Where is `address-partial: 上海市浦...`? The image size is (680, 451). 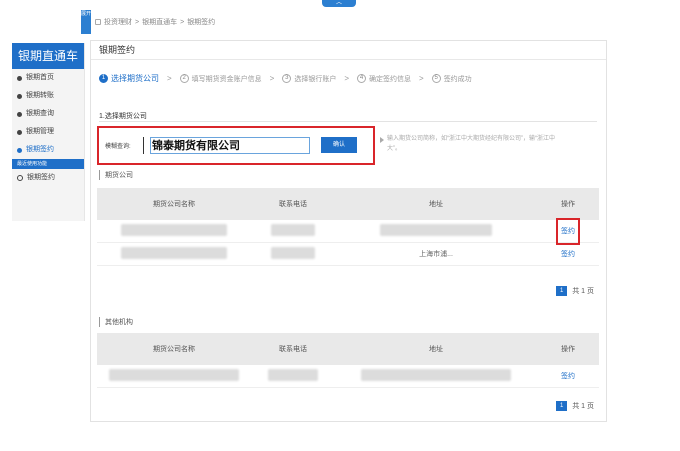
address-partial: 上海市浦... is located at coordinates (436, 254).